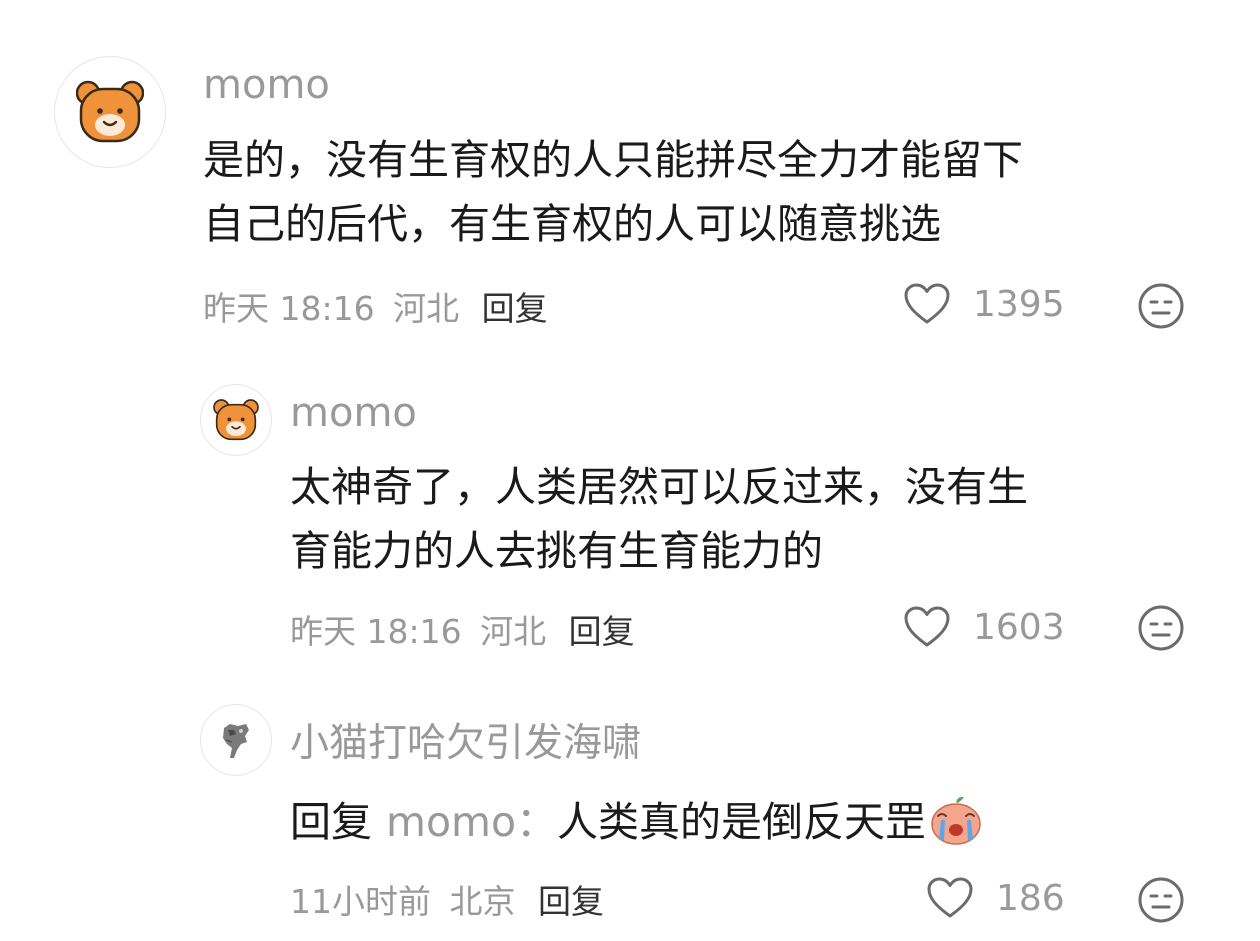 The image size is (1260, 941). Describe the element at coordinates (613, 192) in the screenshot. I see `comment-text: 是的，没有生育权的人只能拼尽全力才能留下 自己的后代，有生育权的人可以随意挑选` at that location.